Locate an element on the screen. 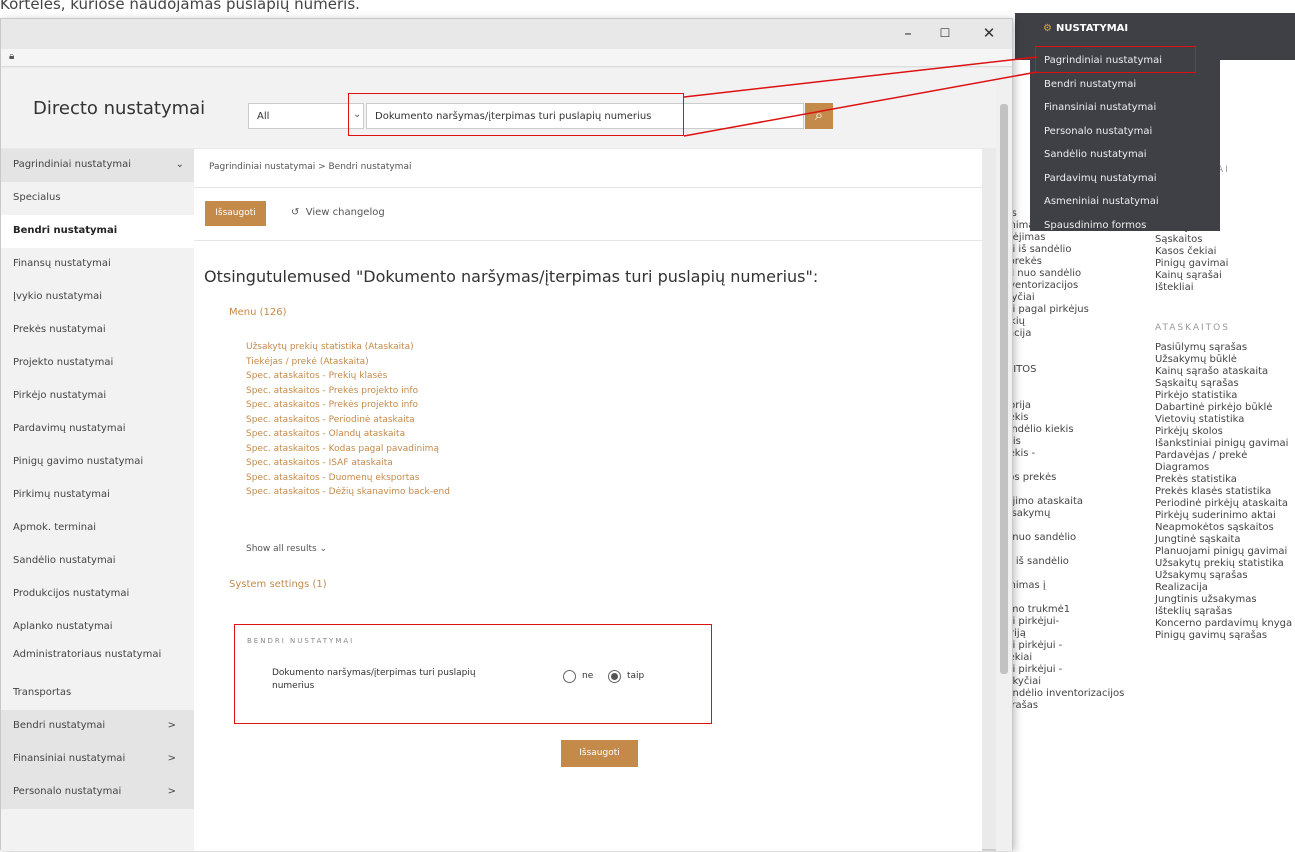 The width and height of the screenshot is (1295, 852). annotation-lines is located at coordinates (860, 96).